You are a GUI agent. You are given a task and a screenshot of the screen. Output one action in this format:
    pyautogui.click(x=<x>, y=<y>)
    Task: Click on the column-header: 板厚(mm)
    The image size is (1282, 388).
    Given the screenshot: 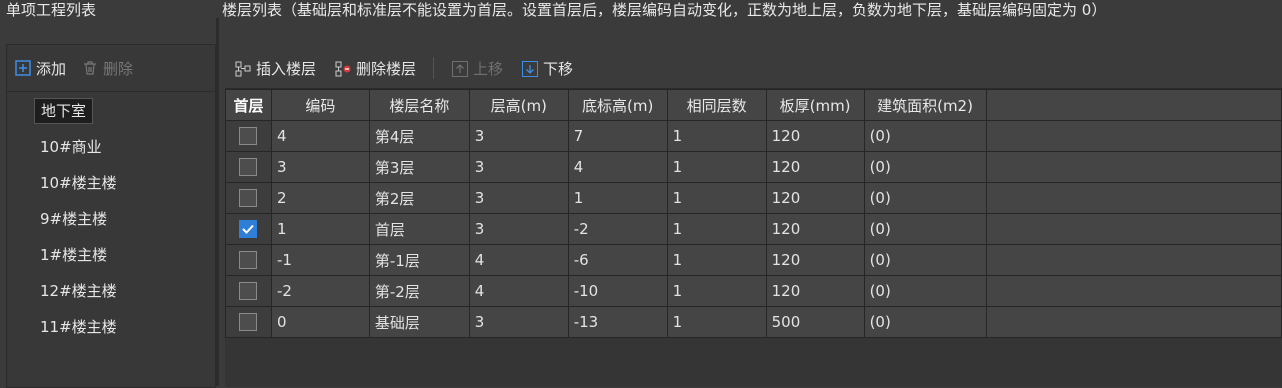 What is the action you would take?
    pyautogui.click(x=815, y=105)
    